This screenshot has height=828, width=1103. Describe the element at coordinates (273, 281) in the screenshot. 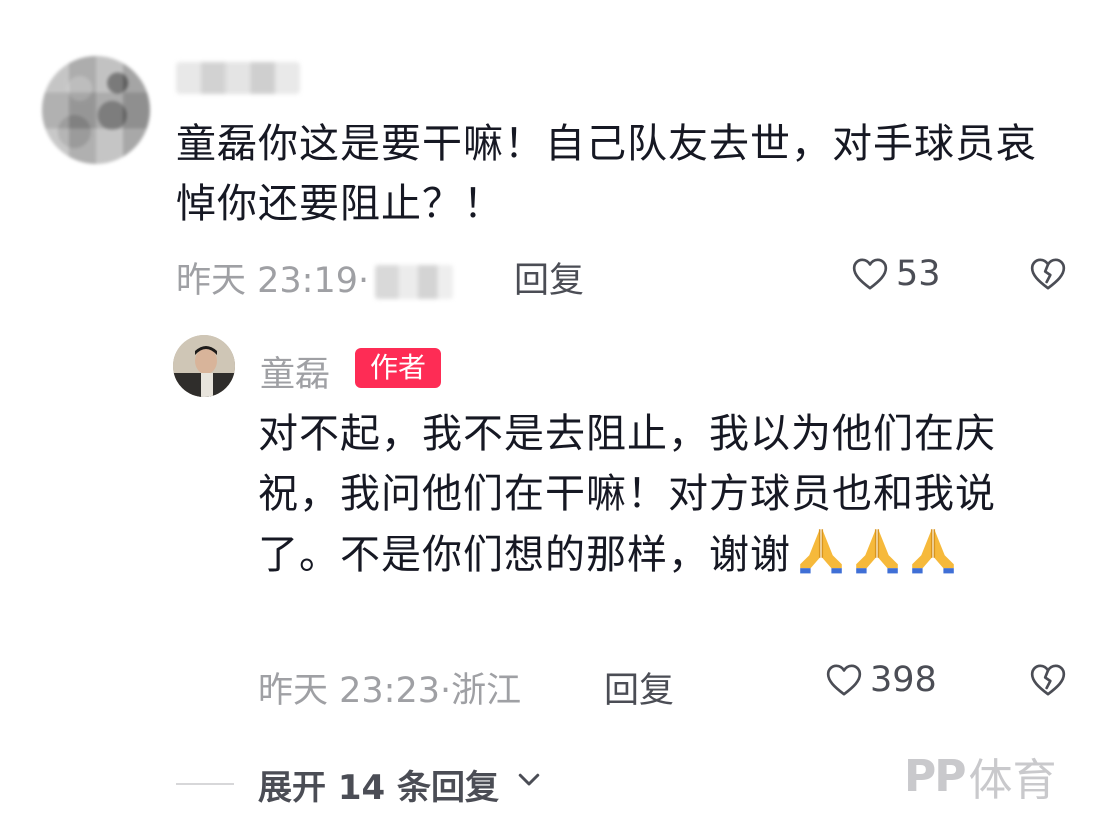

I see `comment-time: 昨天 23:19·` at that location.